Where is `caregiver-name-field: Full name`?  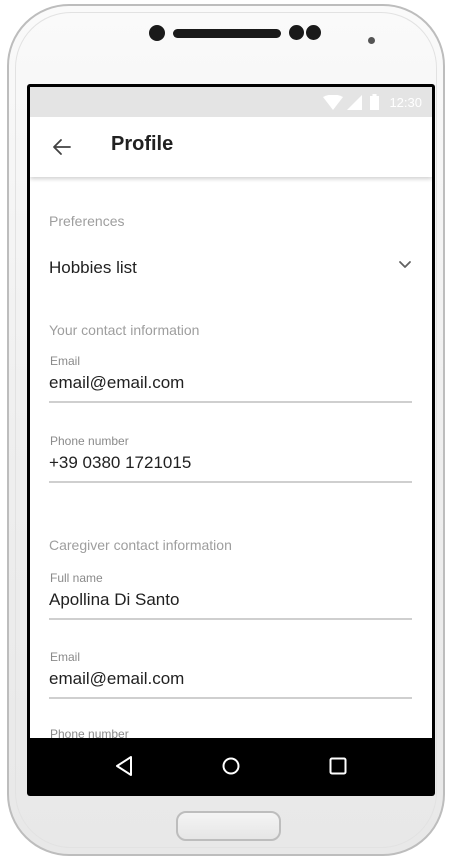
caregiver-name-field: Full name is located at coordinates (230, 597).